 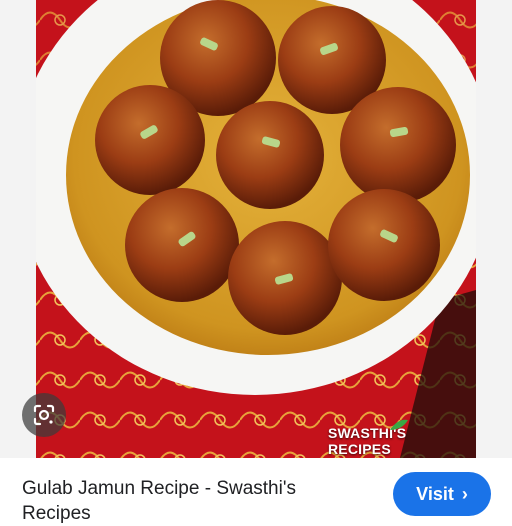 What do you see at coordinates (435, 493) in the screenshot?
I see `visit-label: Visit` at bounding box center [435, 493].